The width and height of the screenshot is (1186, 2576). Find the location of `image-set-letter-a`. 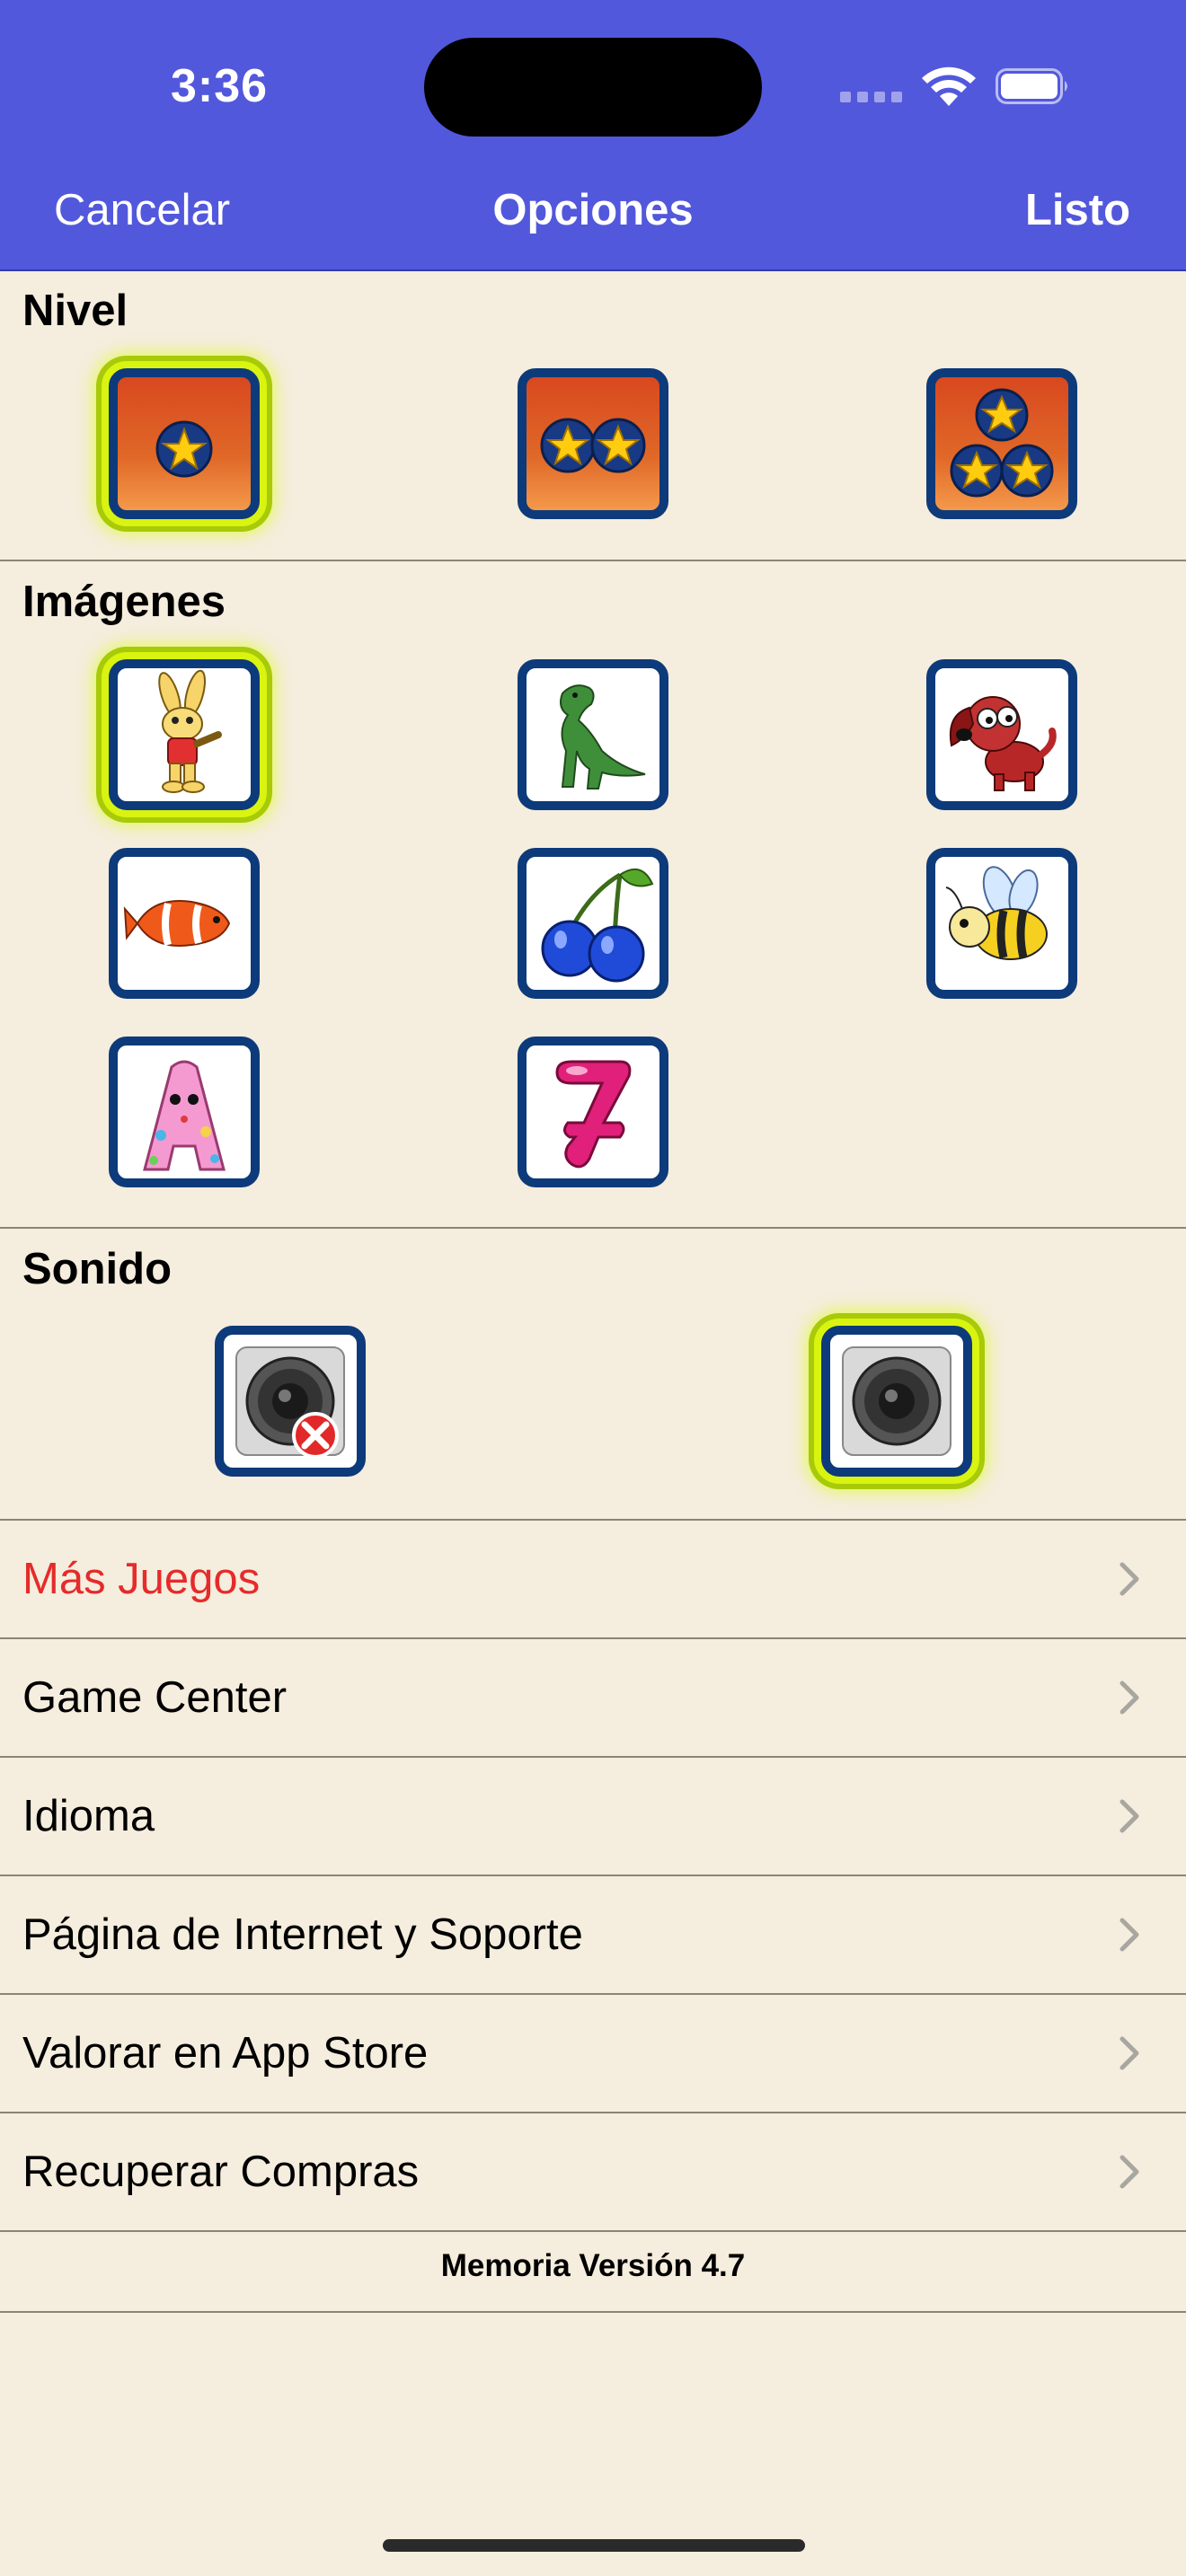

image-set-letter-a is located at coordinates (184, 1112).